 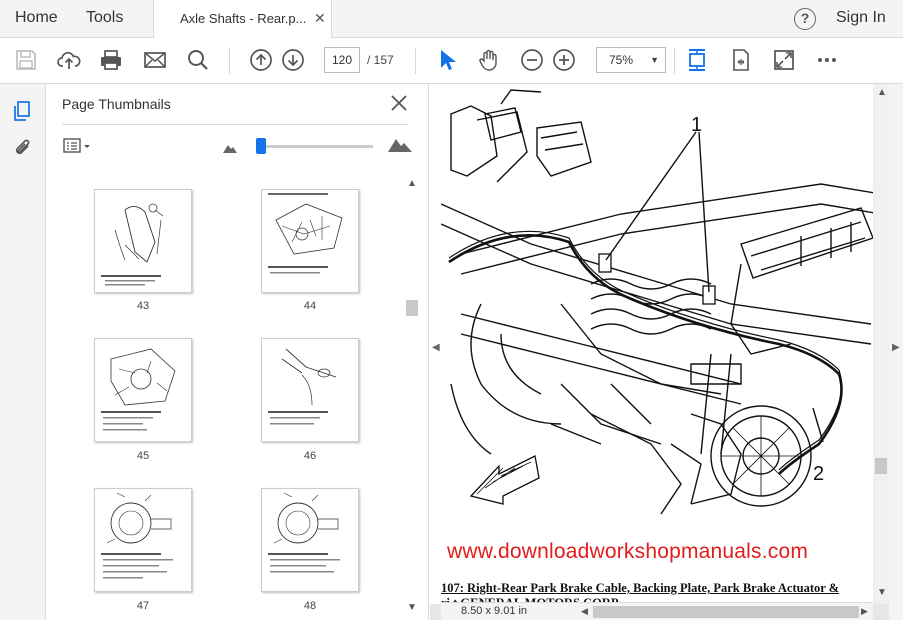 What do you see at coordinates (69, 60) in the screenshot?
I see `upload-icon` at bounding box center [69, 60].